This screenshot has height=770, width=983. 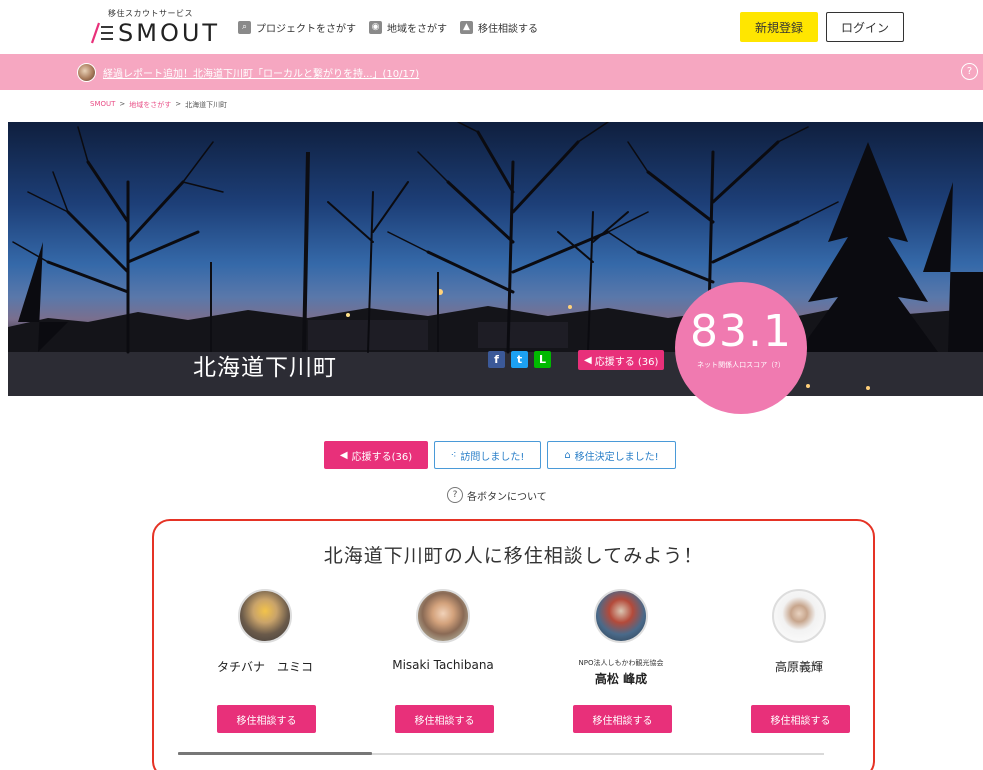 I want to click on hero-support-button: ◀ 応援する (36), so click(x=621, y=360).